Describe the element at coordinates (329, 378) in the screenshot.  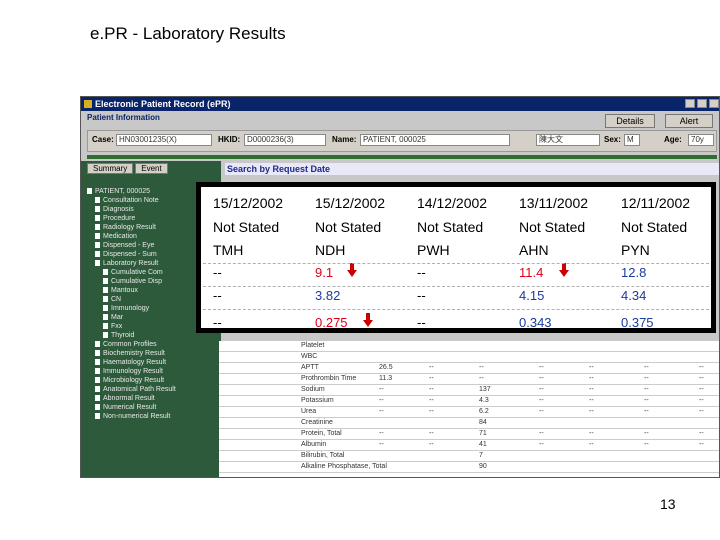
I see `grid-row-label: Prothrombin Time` at that location.